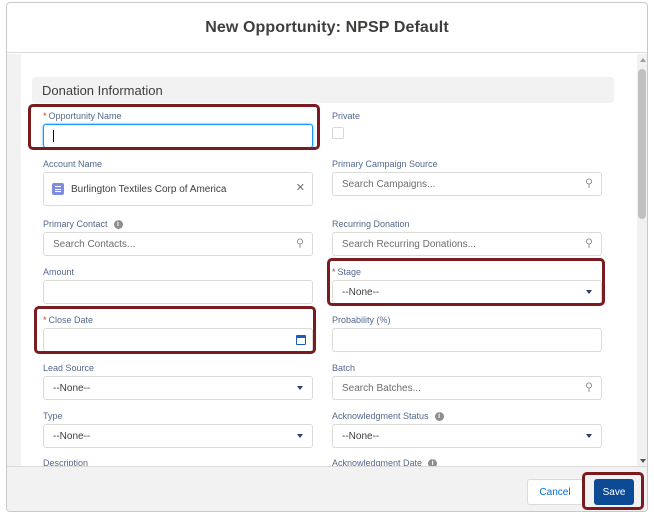 This screenshot has width=654, height=516. I want to click on account-name-value: Burlington Textiles Corp of America, so click(149, 189).